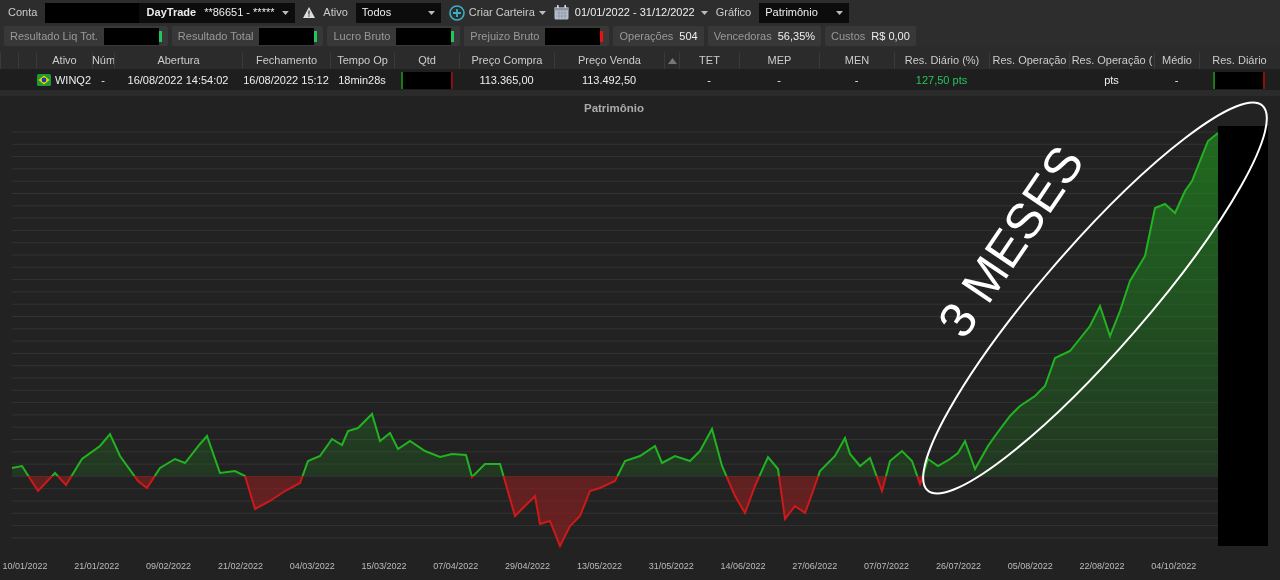  I want to click on axis-label: 29/04/2022, so click(528, 566).